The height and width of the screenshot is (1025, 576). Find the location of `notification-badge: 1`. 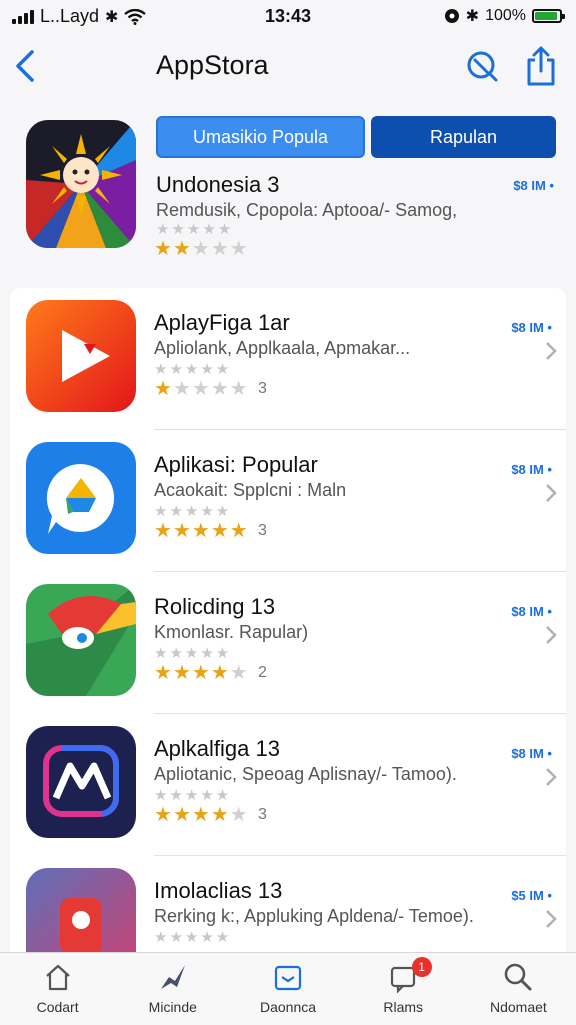

notification-badge: 1 is located at coordinates (421, 967).